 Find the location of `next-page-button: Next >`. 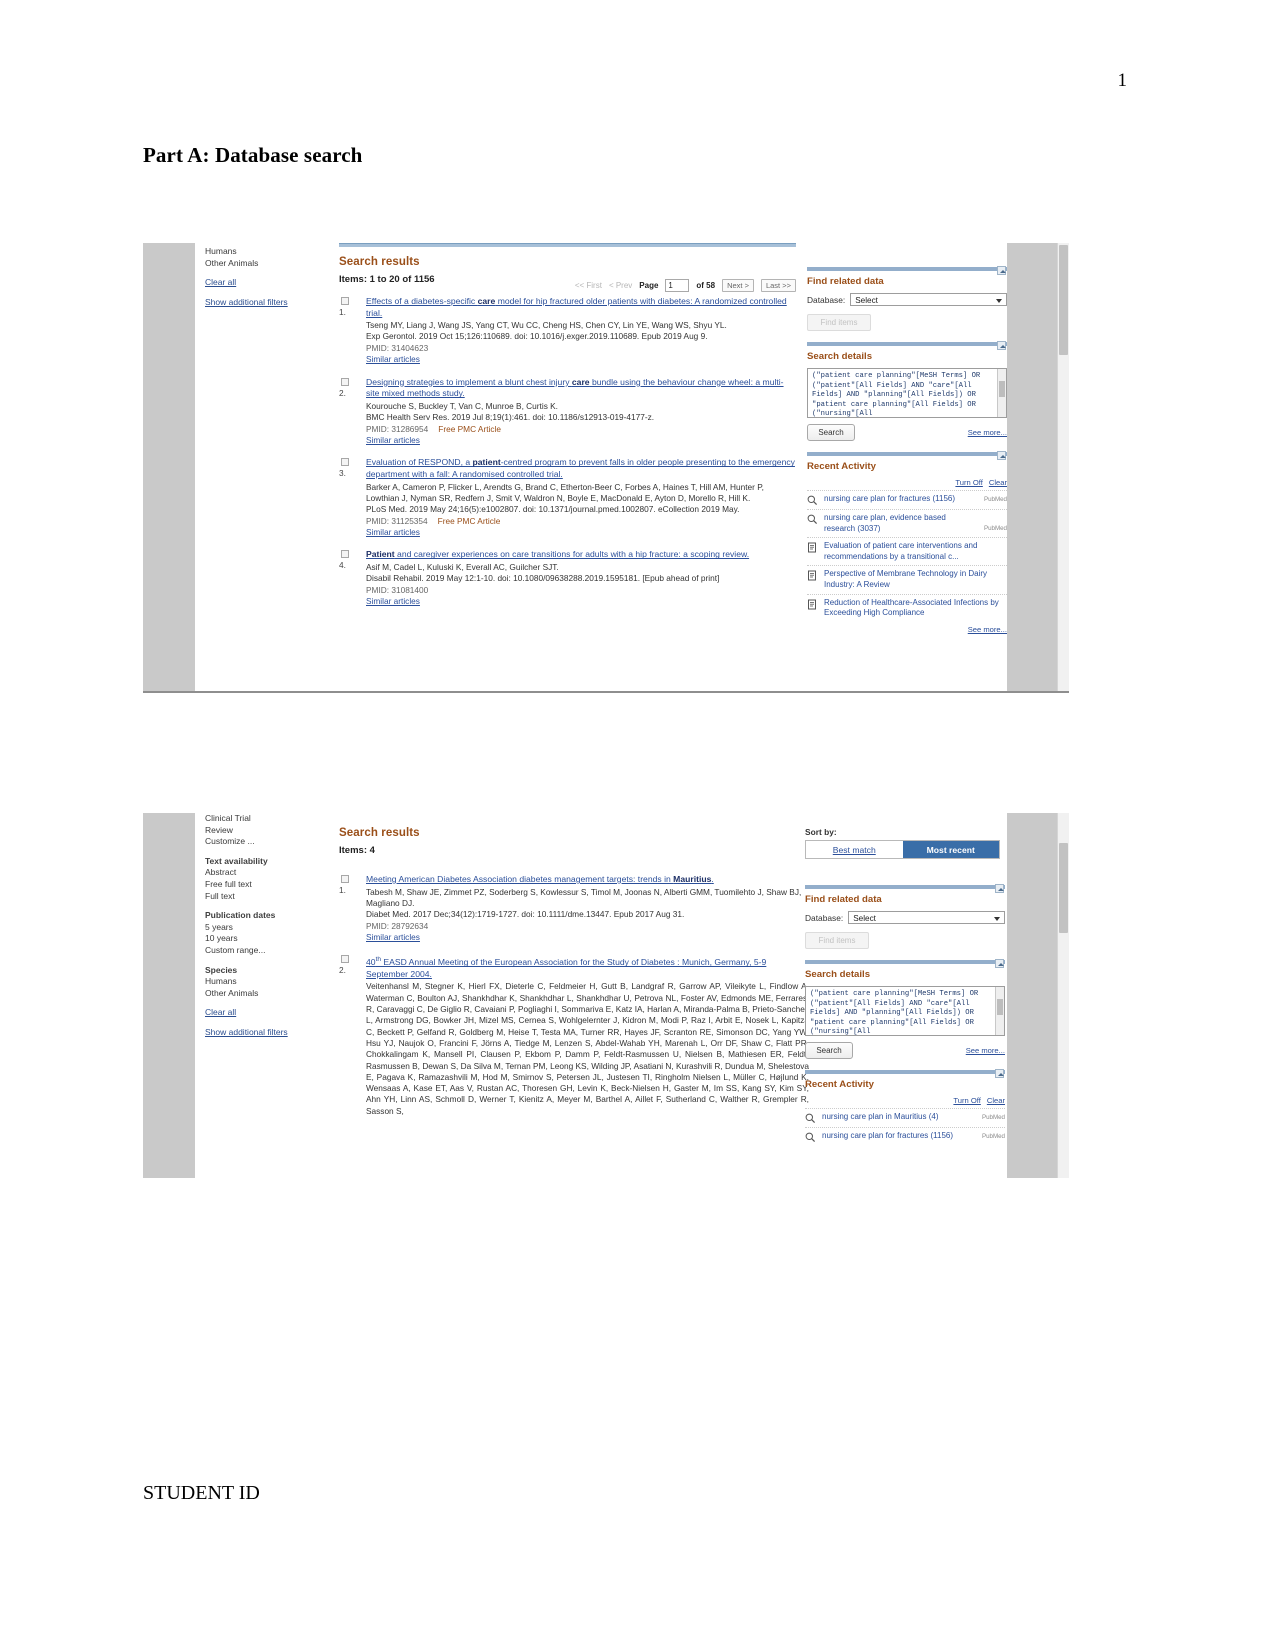

next-page-button: Next > is located at coordinates (738, 285).